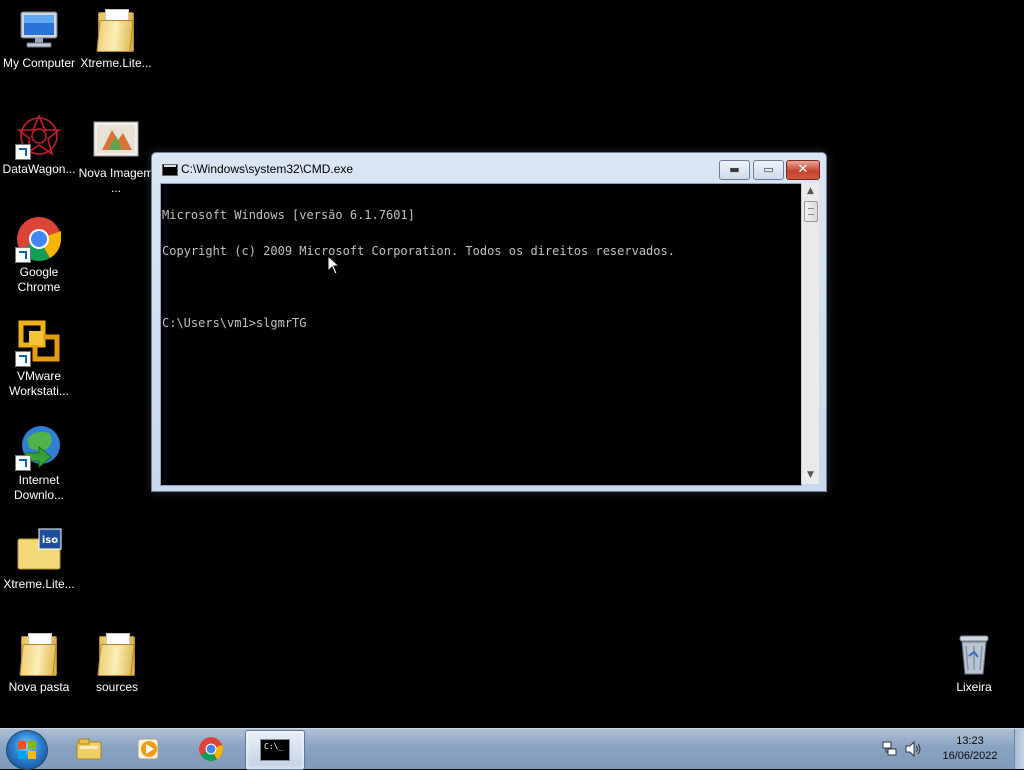 Image resolution: width=1024 pixels, height=770 pixels. I want to click on taskbar-chrome-button, so click(211, 749).